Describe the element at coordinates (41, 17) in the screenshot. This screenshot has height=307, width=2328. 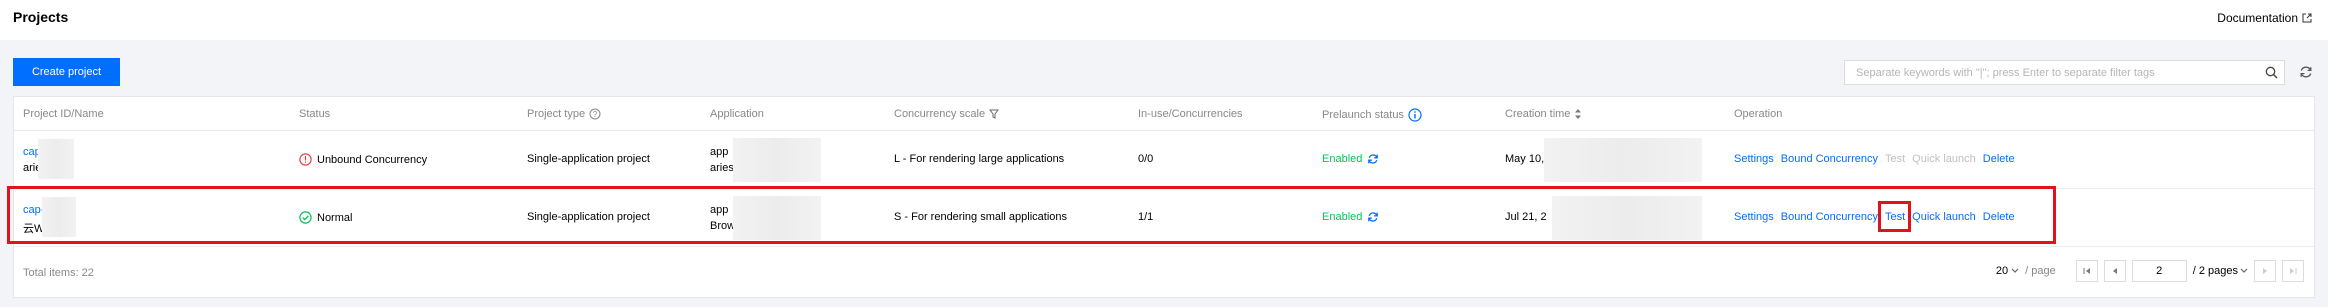
I see `page-title: Projects` at that location.